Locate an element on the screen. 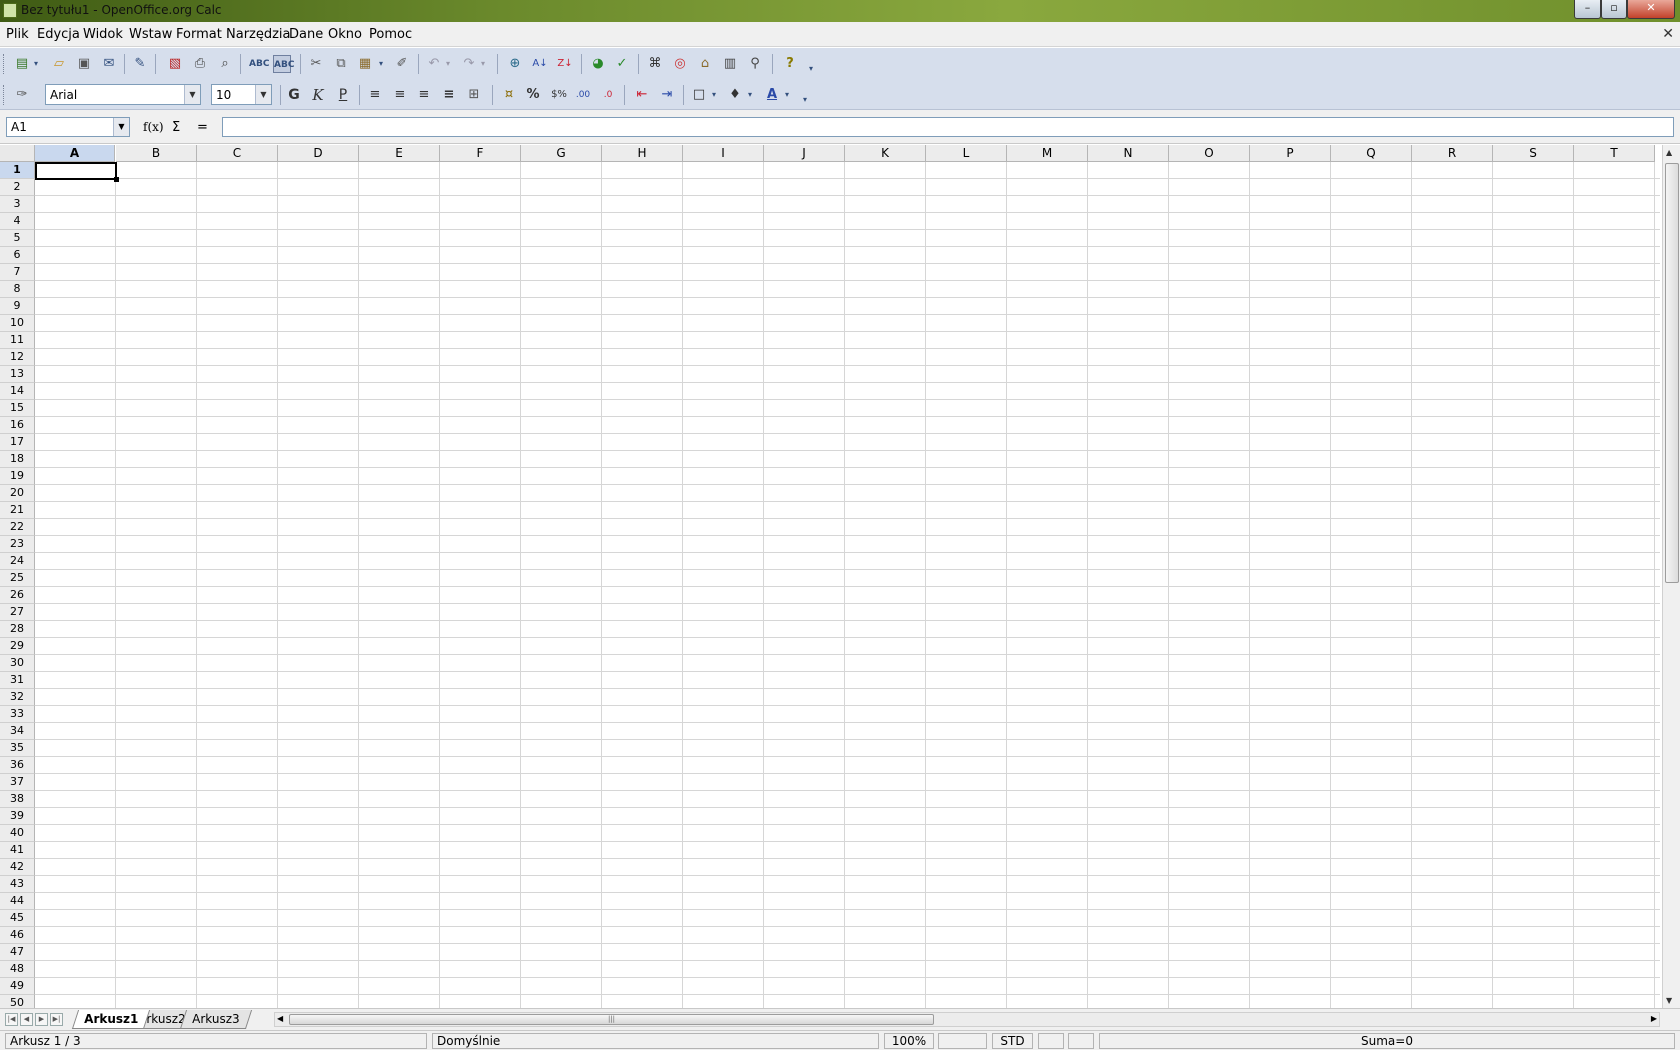 Image resolution: width=1680 pixels, height=1050 pixels. row-header-5: 5 is located at coordinates (17, 238).